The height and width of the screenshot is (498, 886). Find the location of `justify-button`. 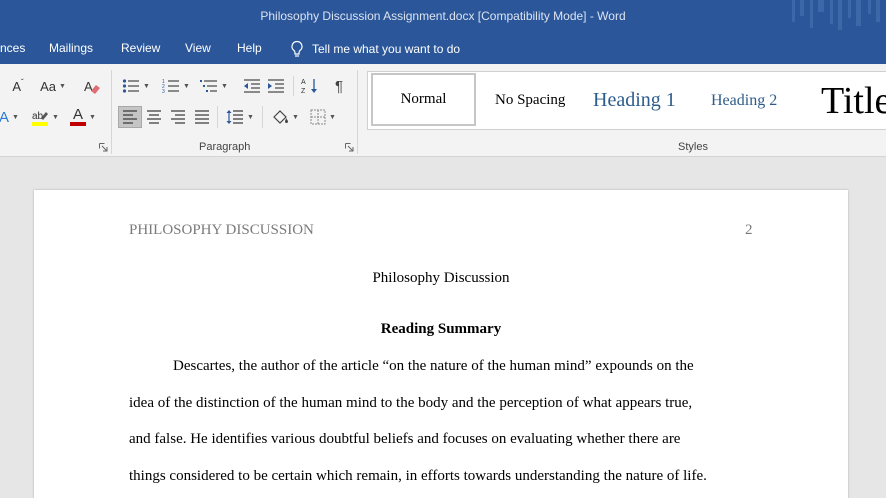

justify-button is located at coordinates (202, 117).